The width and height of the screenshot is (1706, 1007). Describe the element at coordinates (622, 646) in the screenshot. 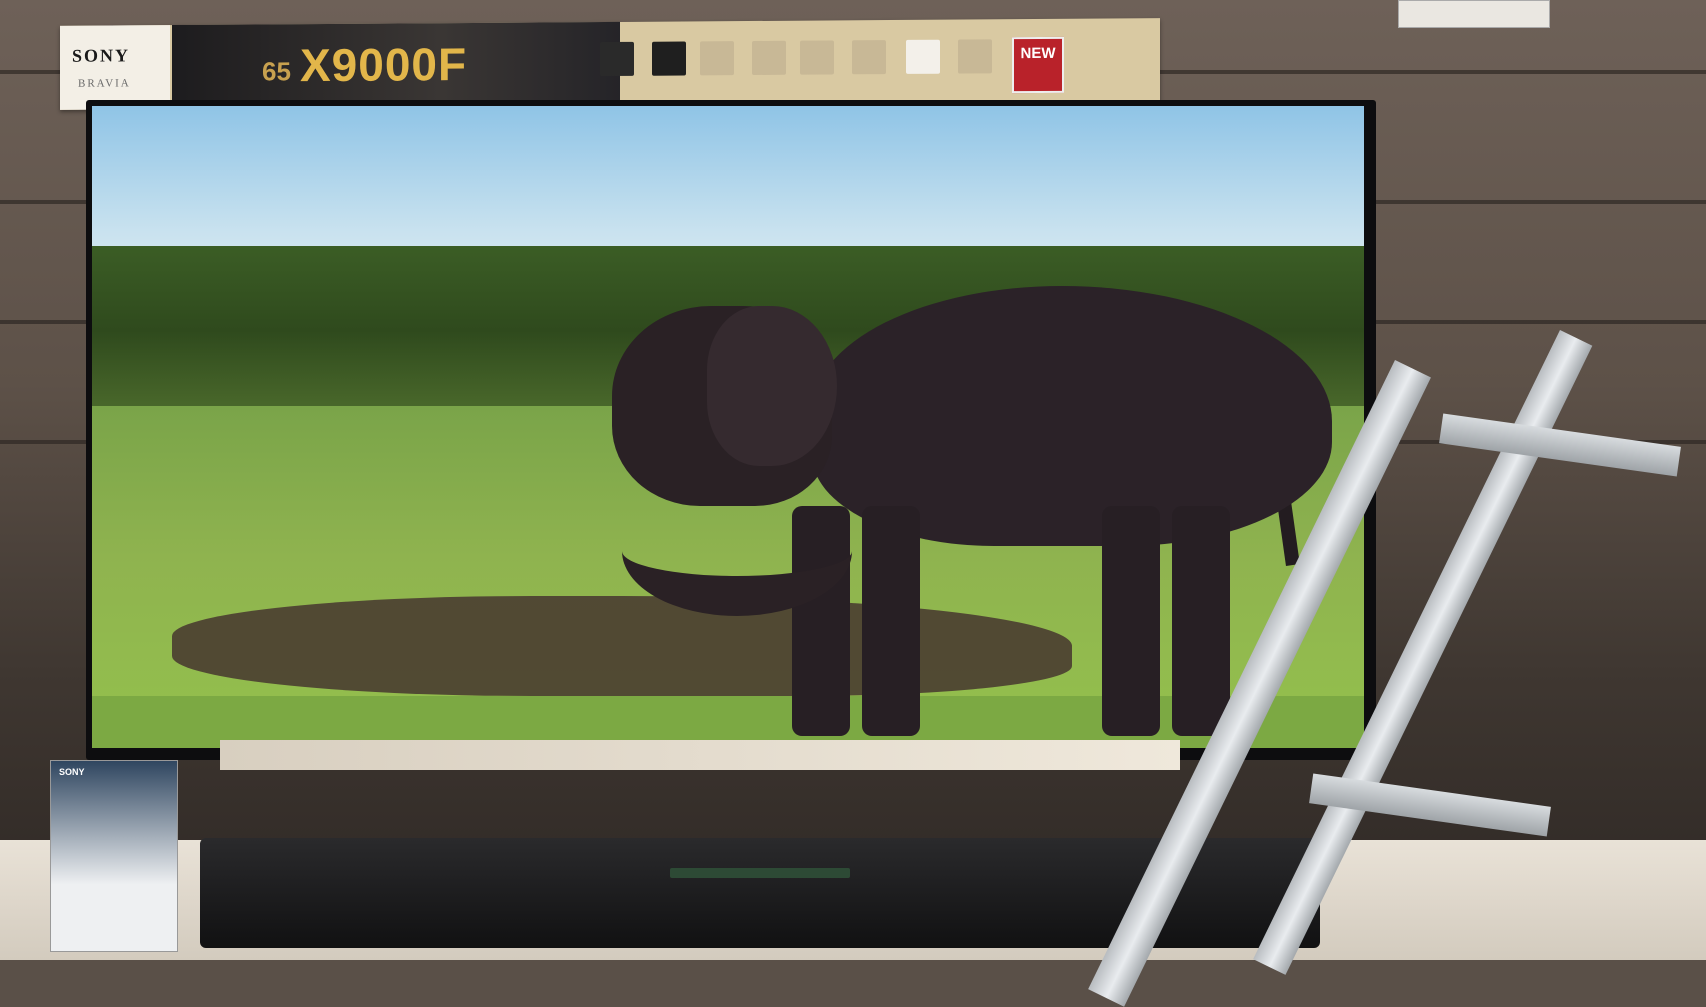

I see `mud-patch` at that location.